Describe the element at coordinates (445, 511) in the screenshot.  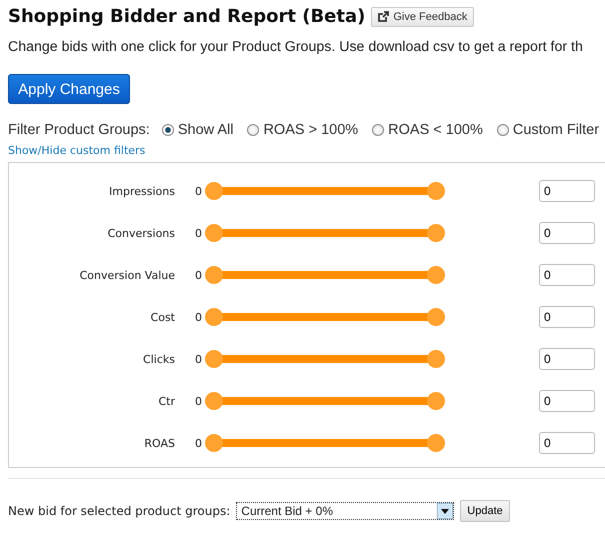
I see `dropdown-arrow-icon` at that location.